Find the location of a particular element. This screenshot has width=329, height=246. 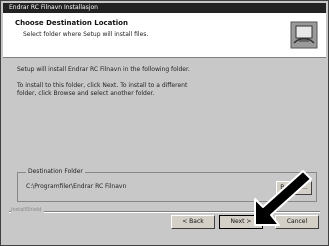

setup-computer-icon is located at coordinates (304, 35).